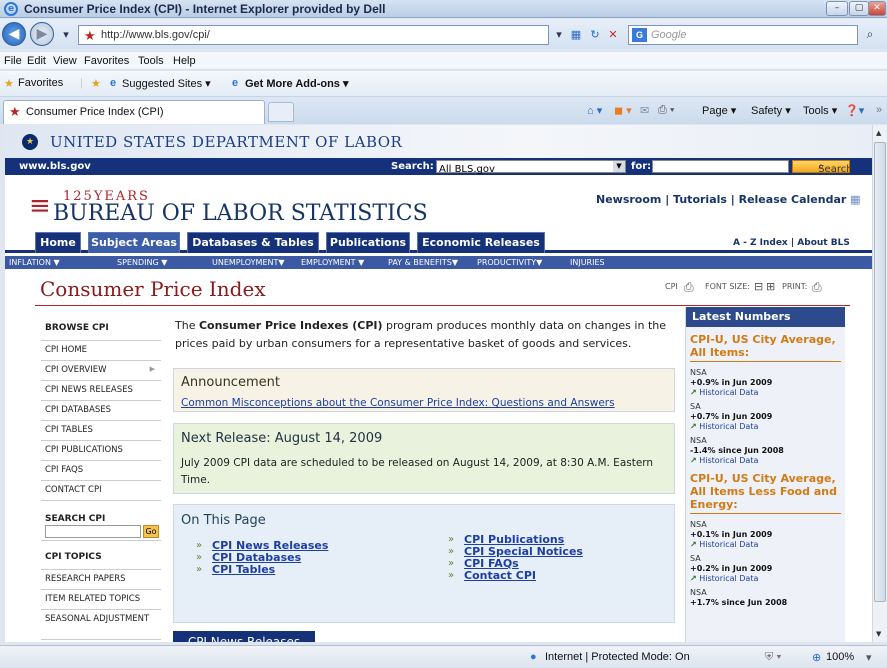  Describe the element at coordinates (771, 110) in the screenshot. I see `safety-menu: Safety ▾` at that location.